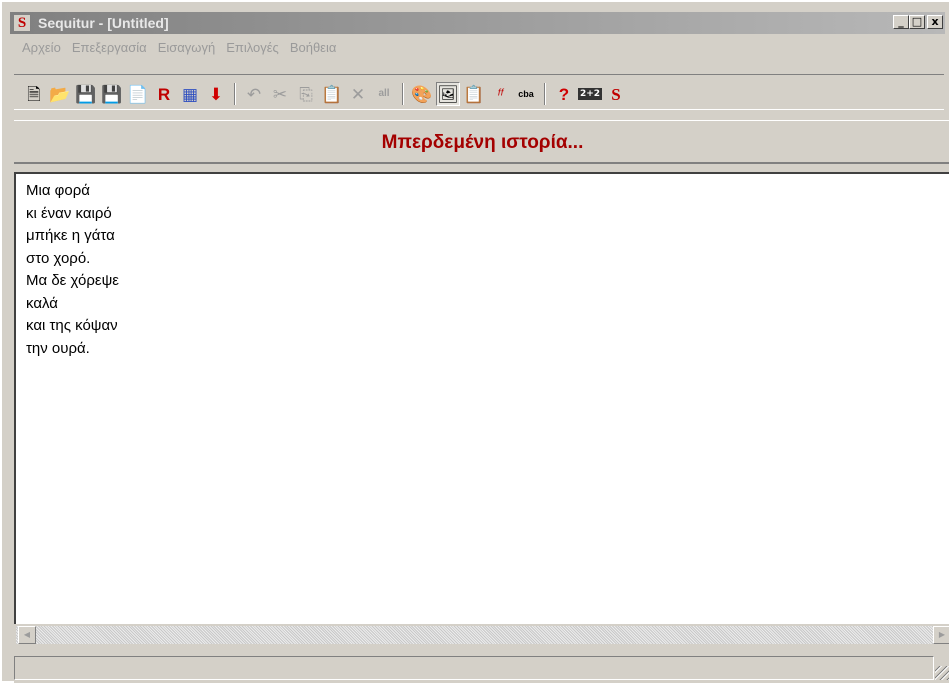 This screenshot has height=683, width=949. Describe the element at coordinates (315, 50) in the screenshot. I see `menu-help: Βοήθεια` at that location.